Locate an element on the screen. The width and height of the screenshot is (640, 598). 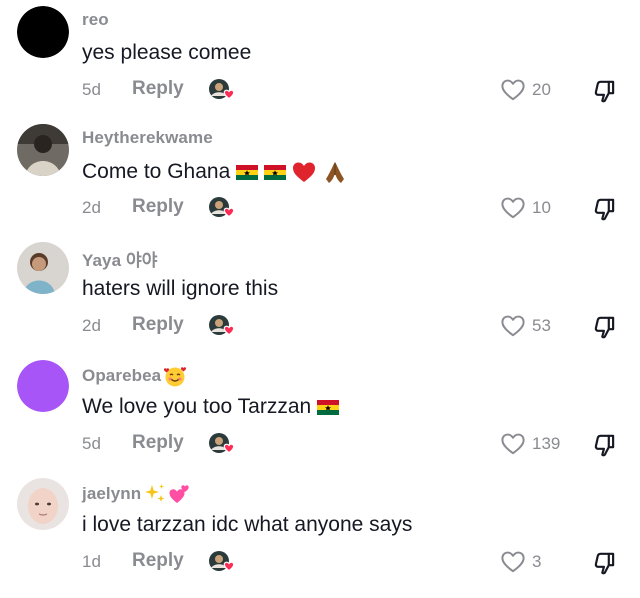
comment-username: Heytherekwame is located at coordinates (147, 138).